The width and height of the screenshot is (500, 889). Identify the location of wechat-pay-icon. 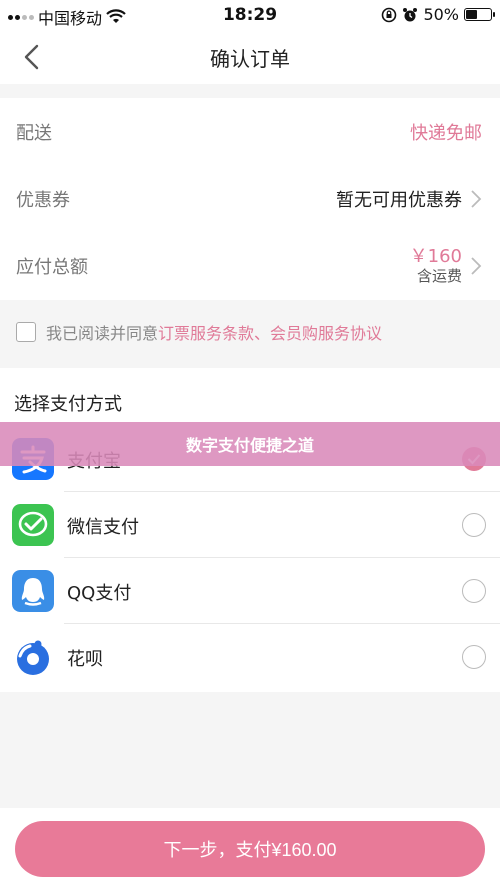
(33, 525).